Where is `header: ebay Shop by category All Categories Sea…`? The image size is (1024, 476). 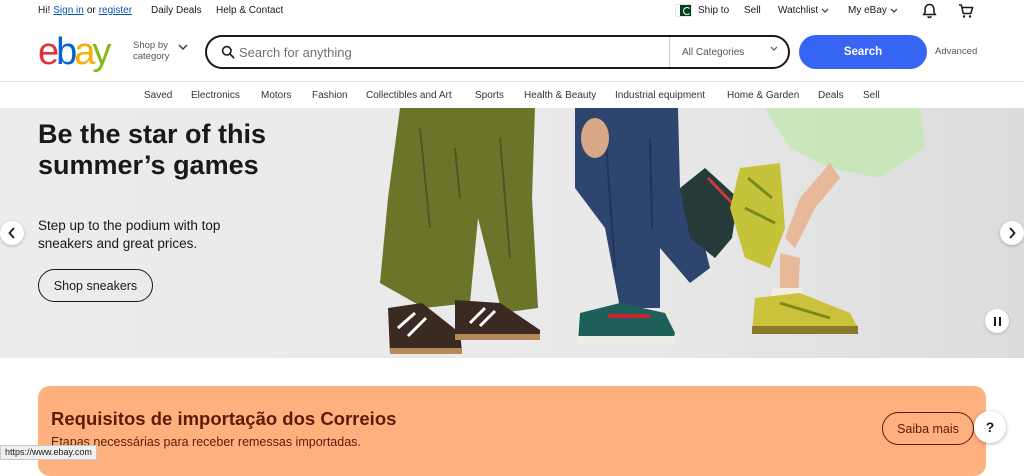
header: ebay Shop by category All Categories Sea… is located at coordinates (512, 52).